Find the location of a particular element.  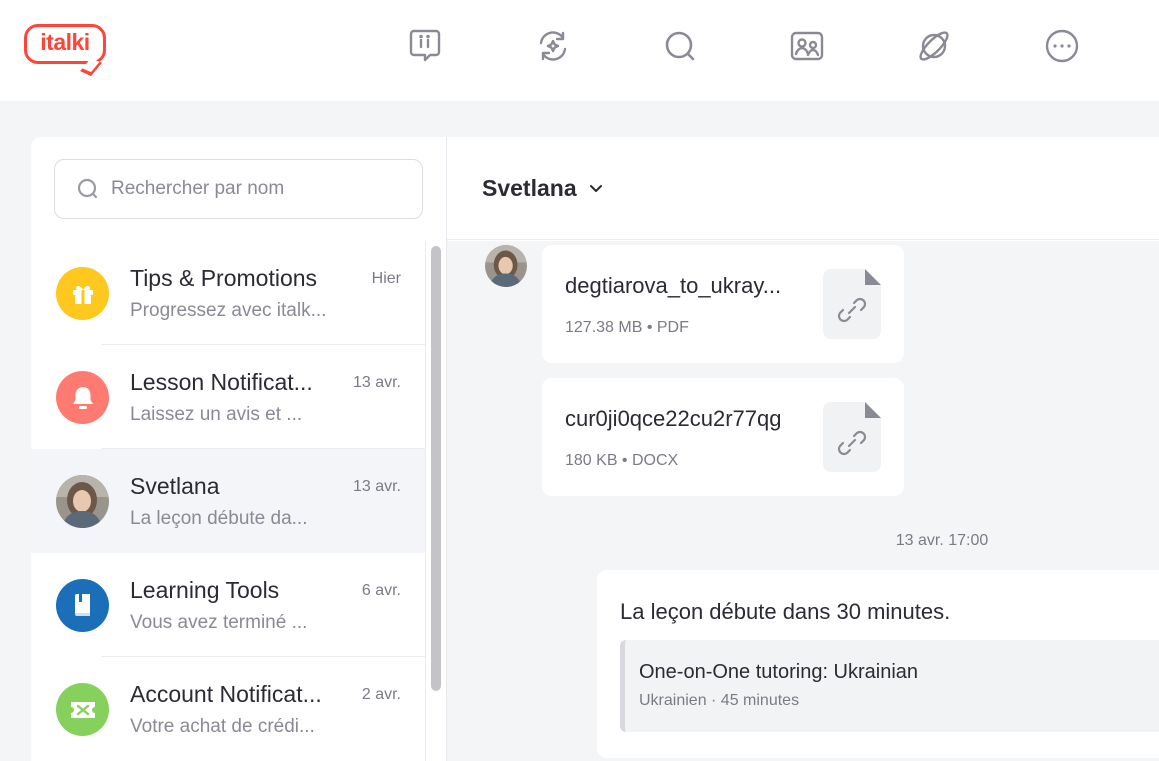

chat-title-dropdown: Svetlana is located at coordinates (542, 188).